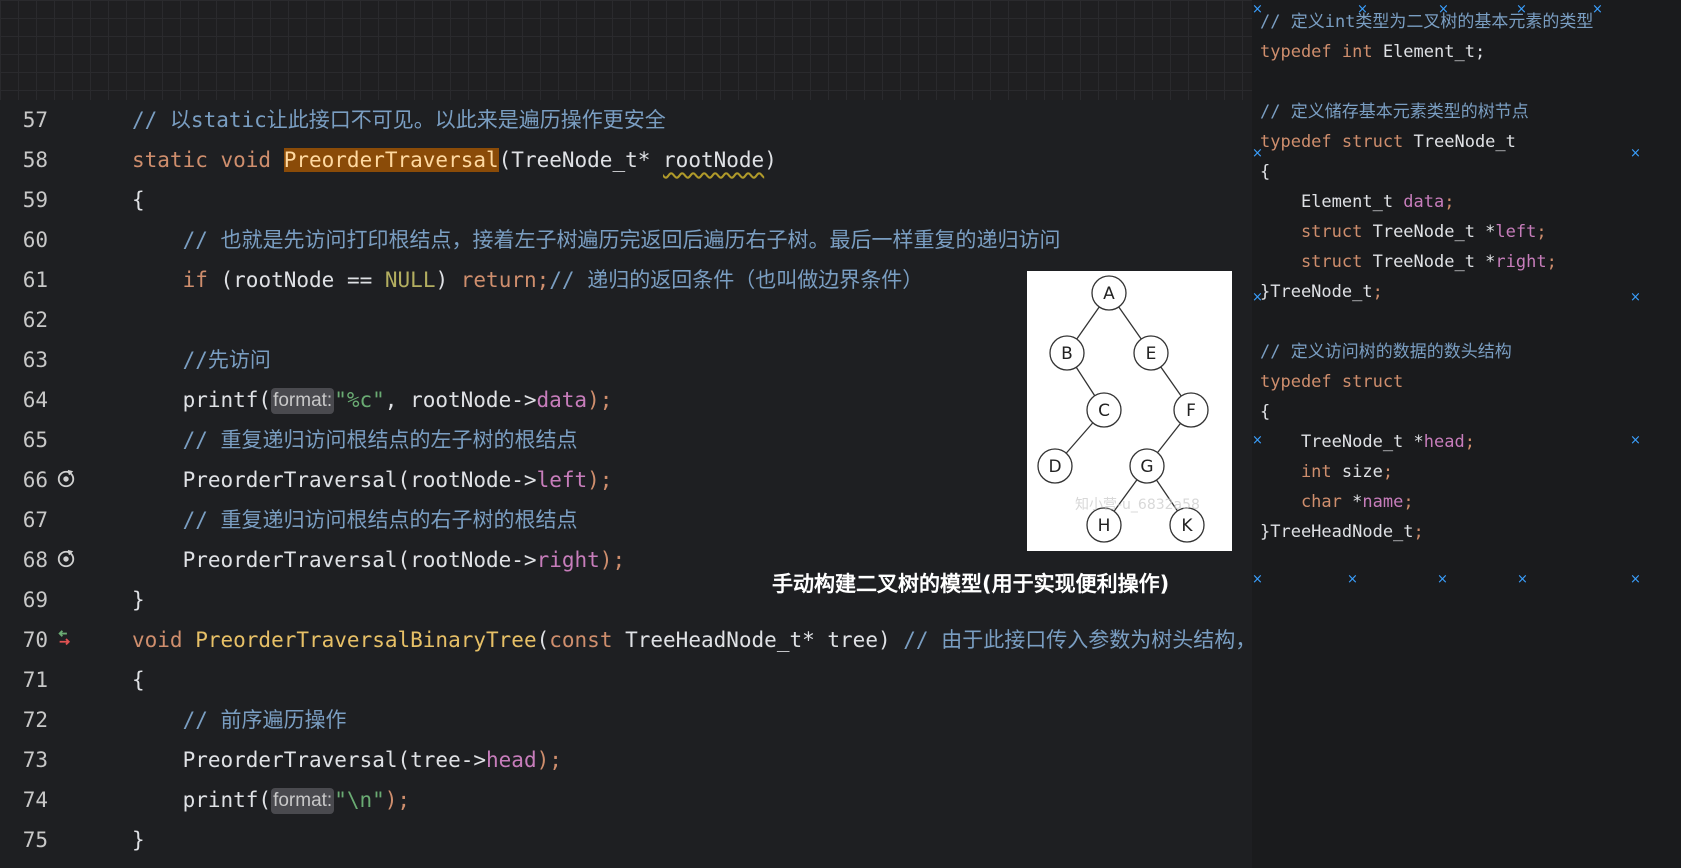 The width and height of the screenshot is (1681, 868). What do you see at coordinates (1316, 232) in the screenshot?
I see `code-token: struct` at bounding box center [1316, 232].